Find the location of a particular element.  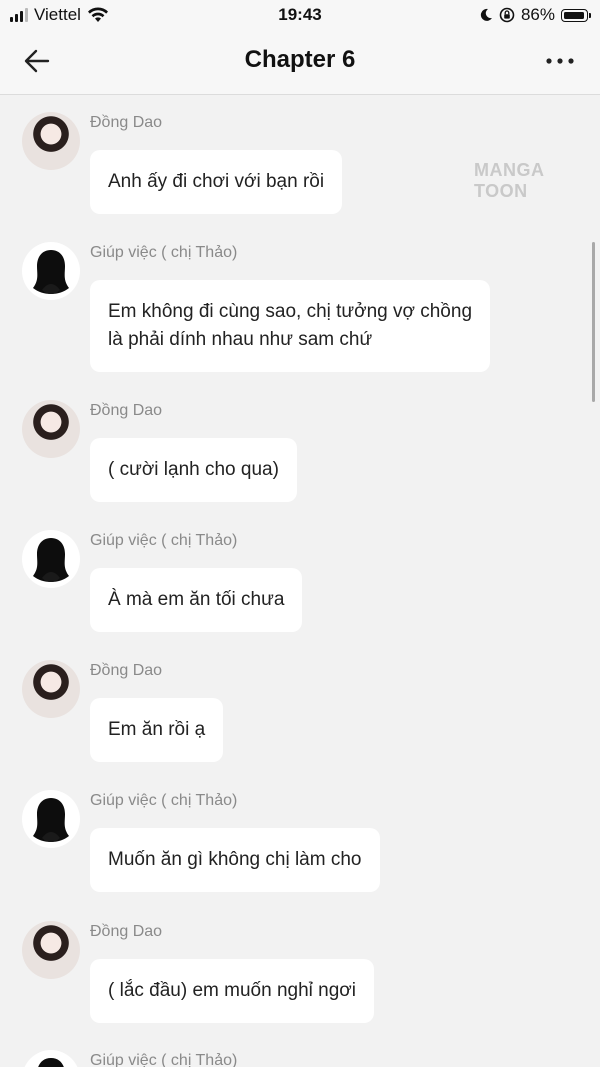

message-bubble: Anh ấy đi chơi với bạn rồi is located at coordinates (216, 182).